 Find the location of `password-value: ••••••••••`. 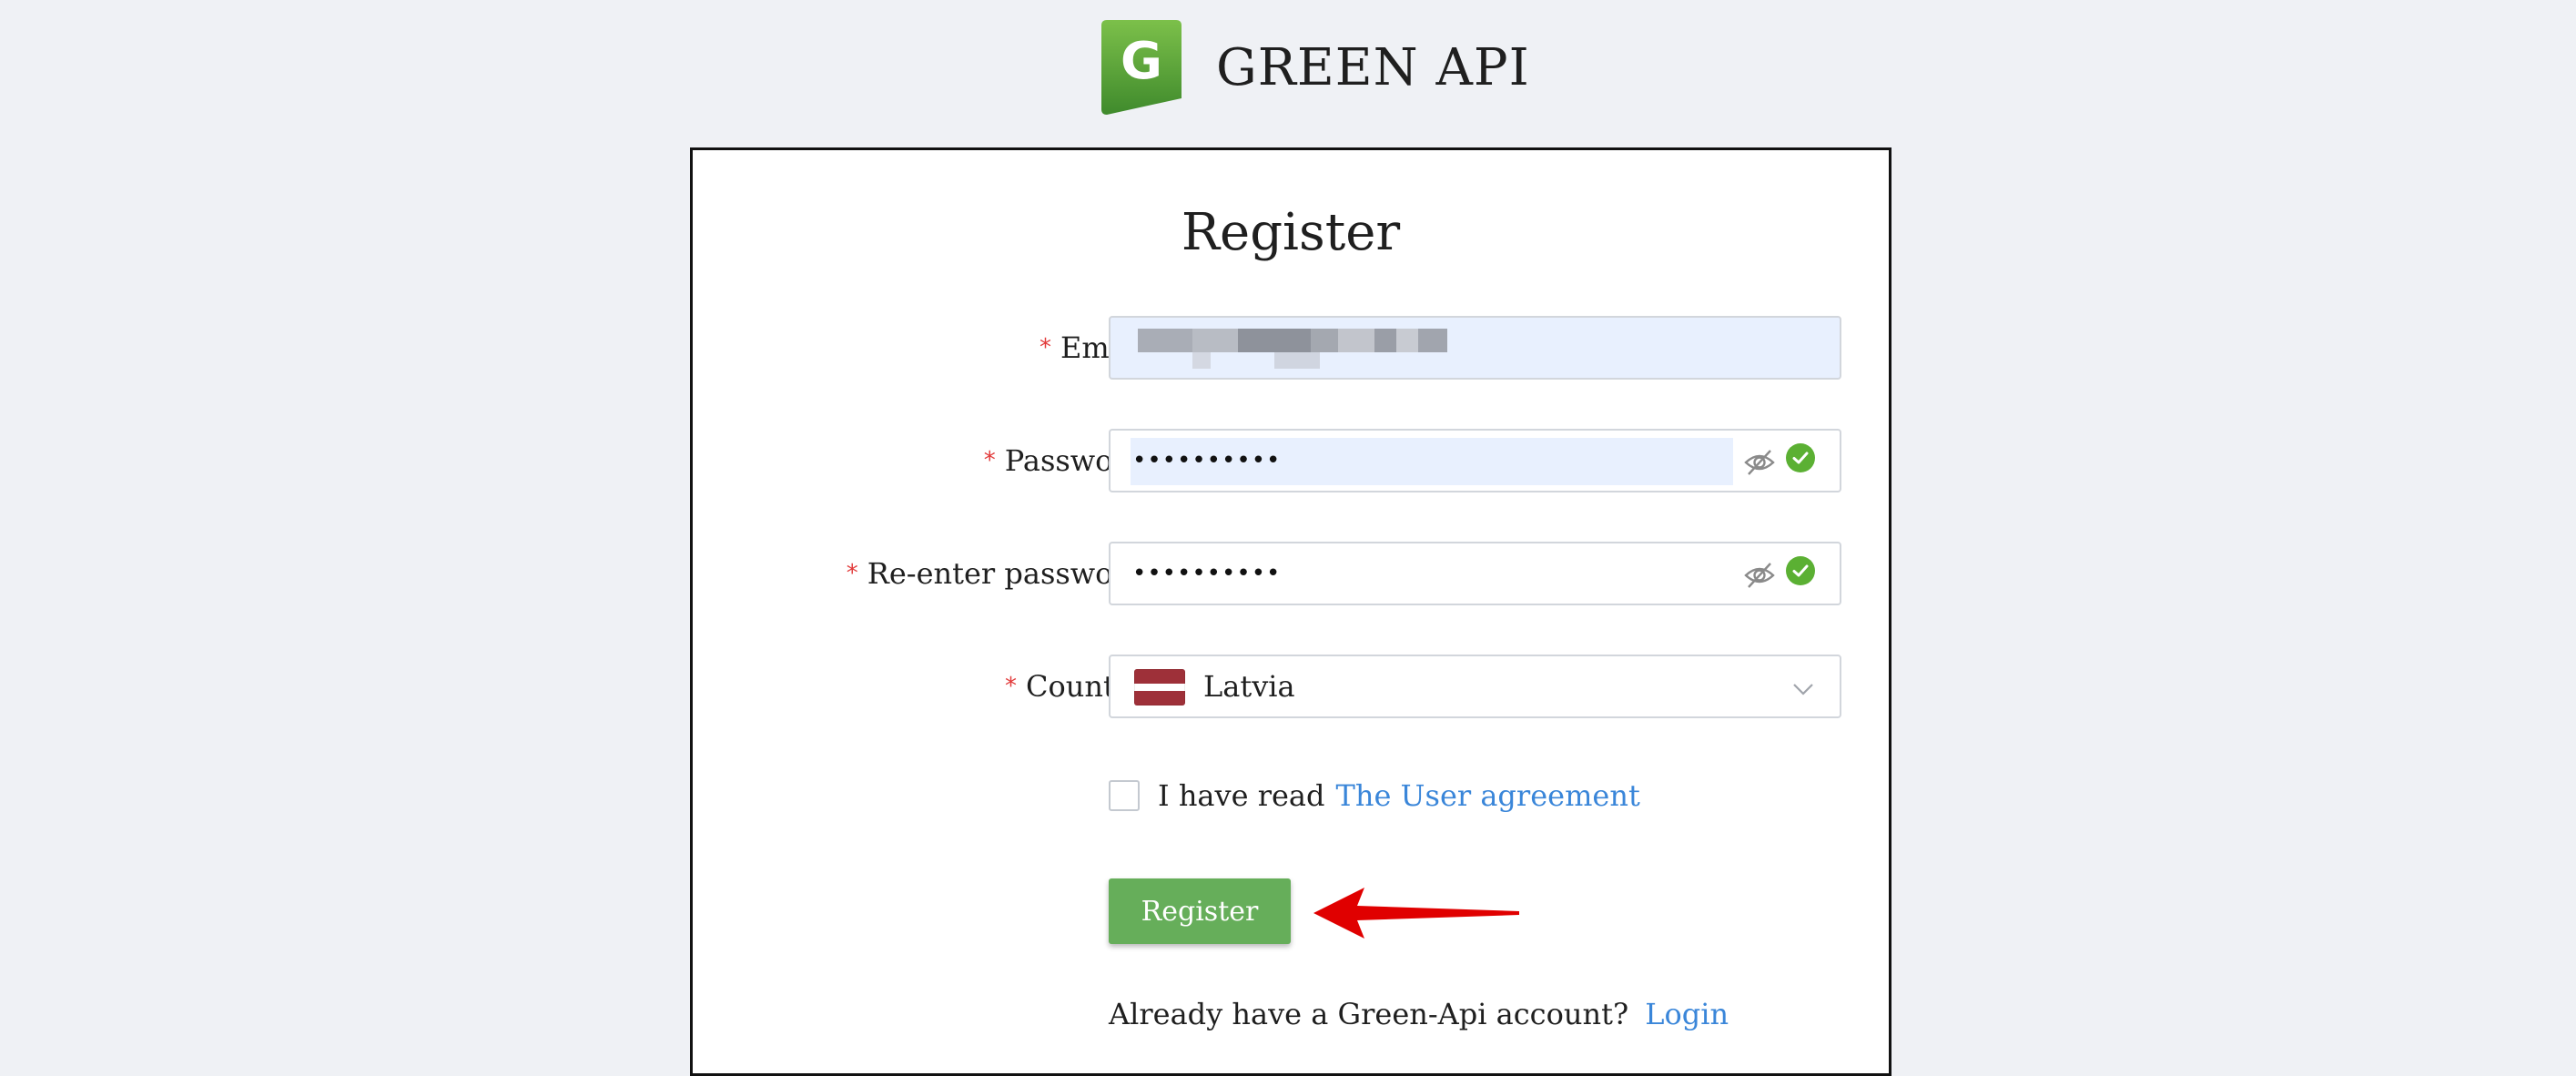

password-value: •••••••••• is located at coordinates (1207, 461).